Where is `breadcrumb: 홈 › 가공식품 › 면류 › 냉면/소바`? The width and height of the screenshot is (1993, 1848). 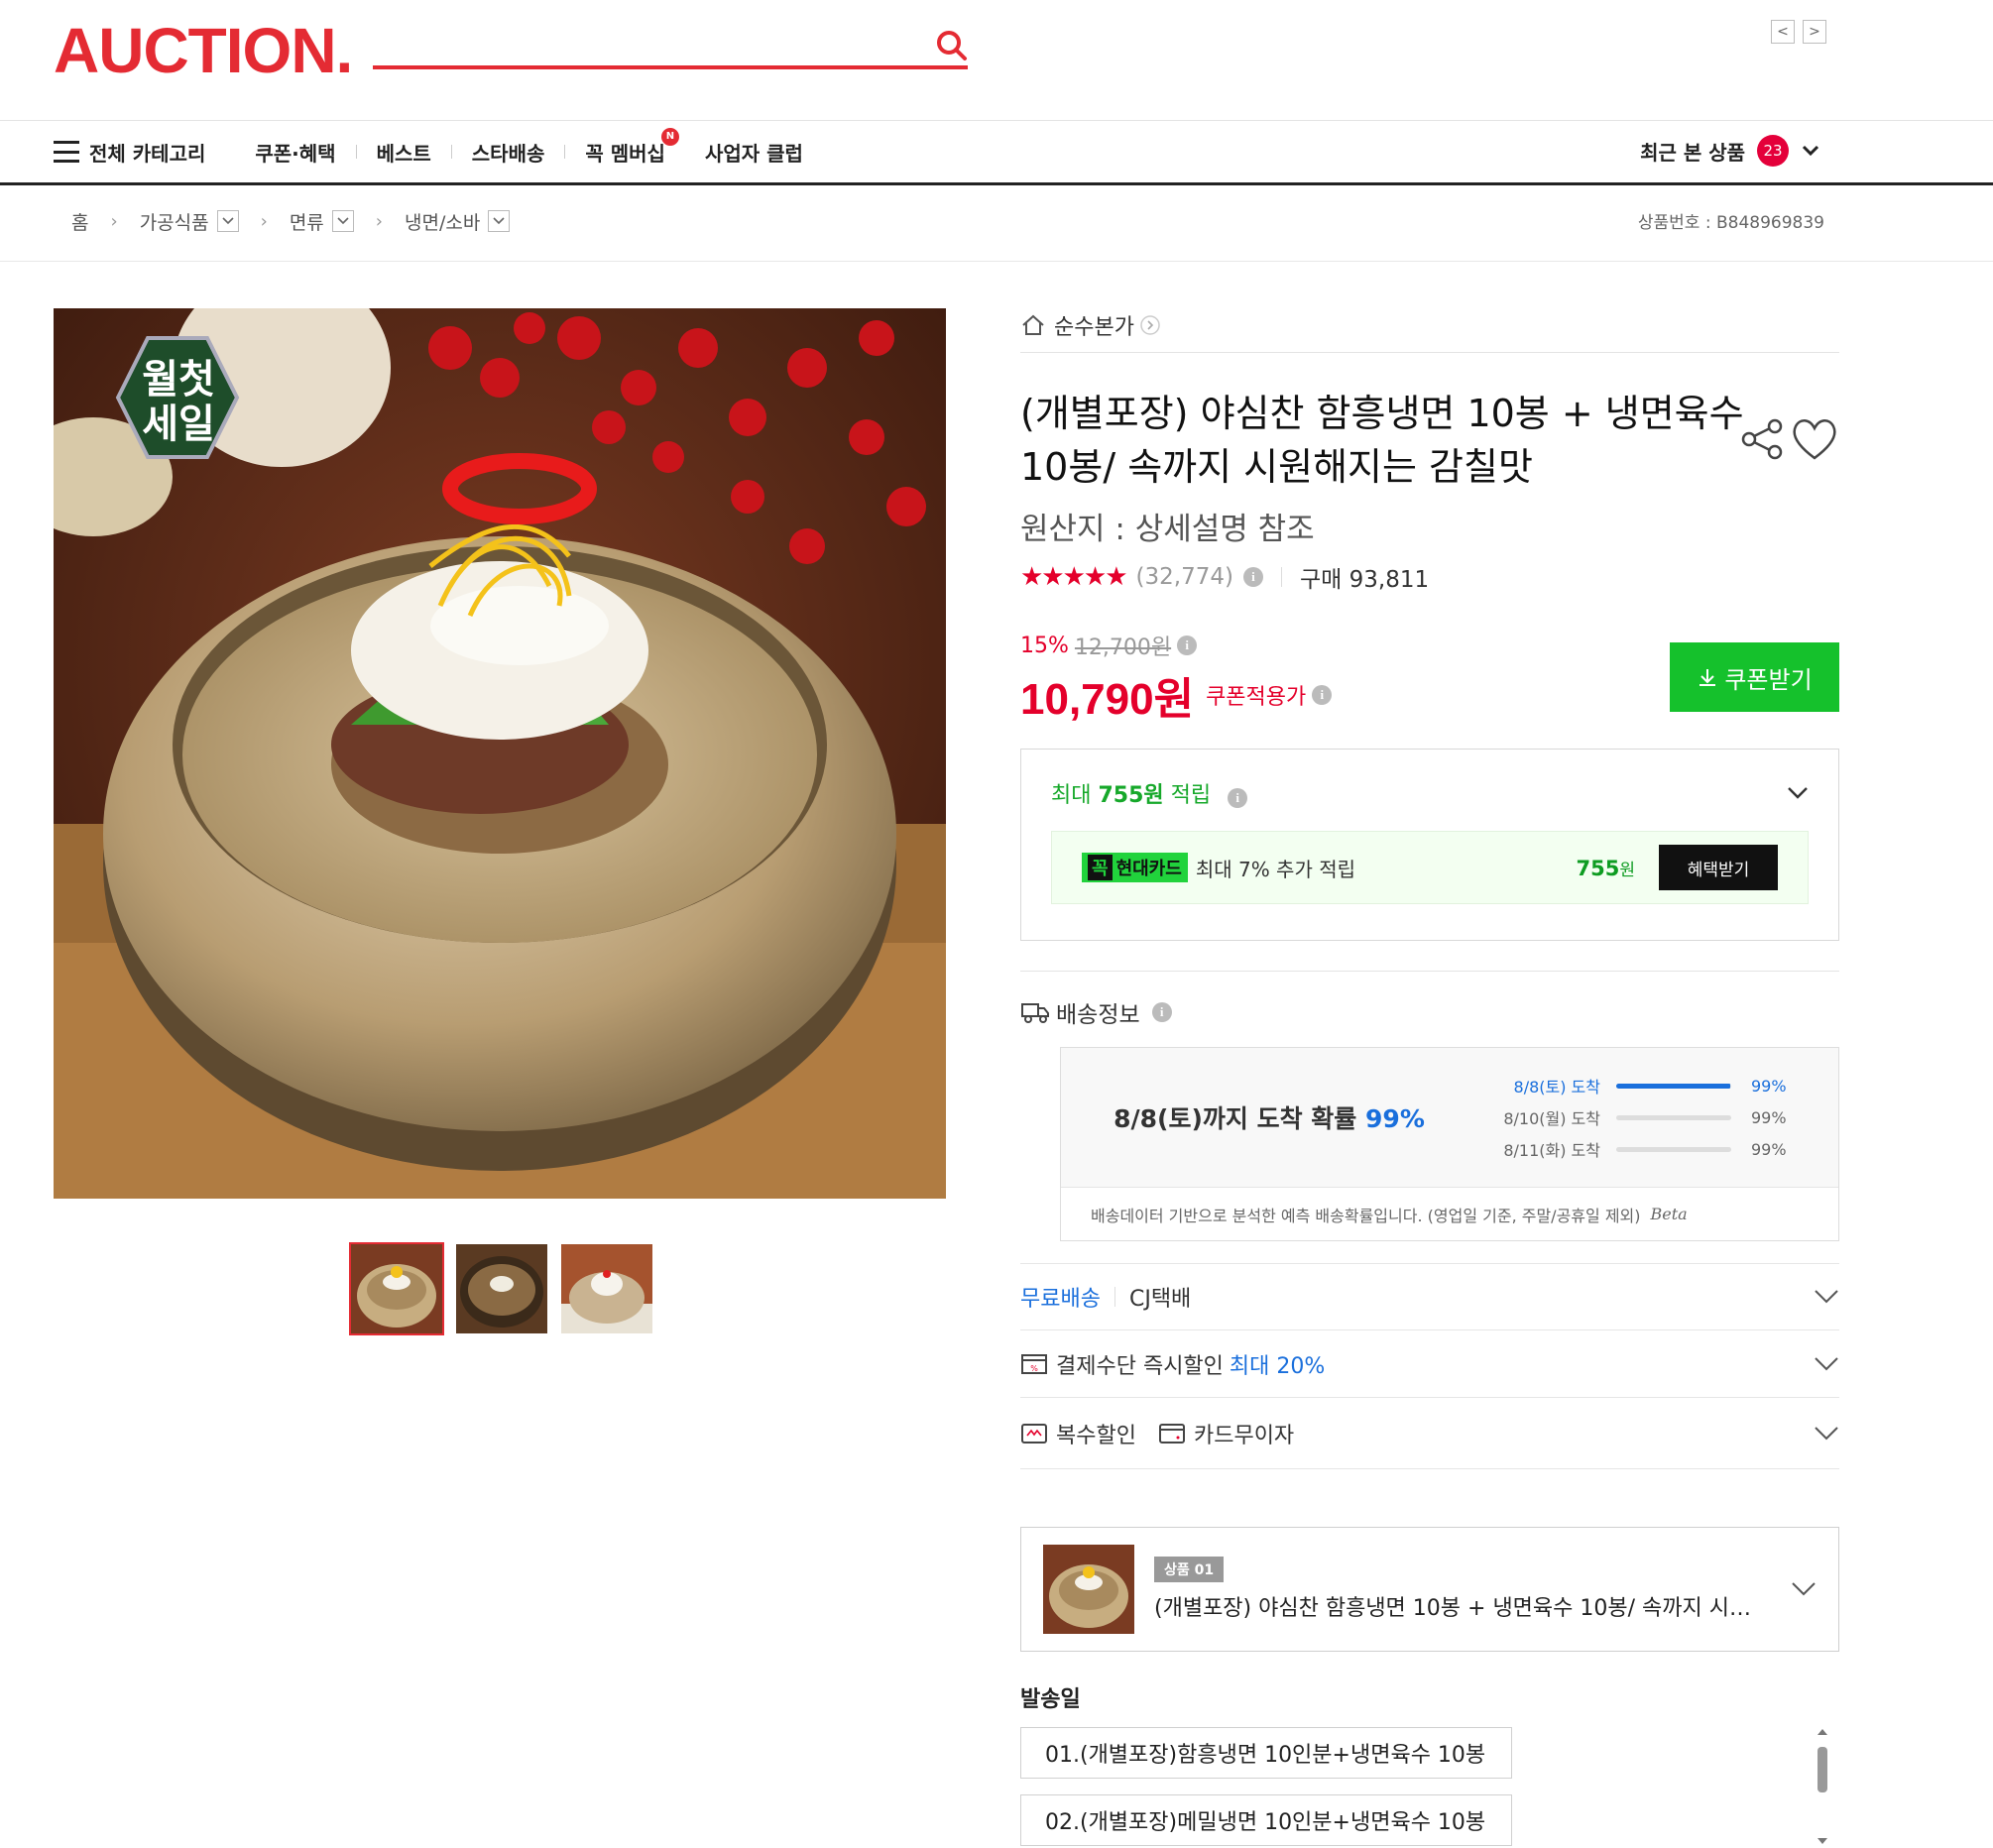 breadcrumb: 홈 › 가공식품 › 면류 › 냉면/소바 is located at coordinates (291, 221).